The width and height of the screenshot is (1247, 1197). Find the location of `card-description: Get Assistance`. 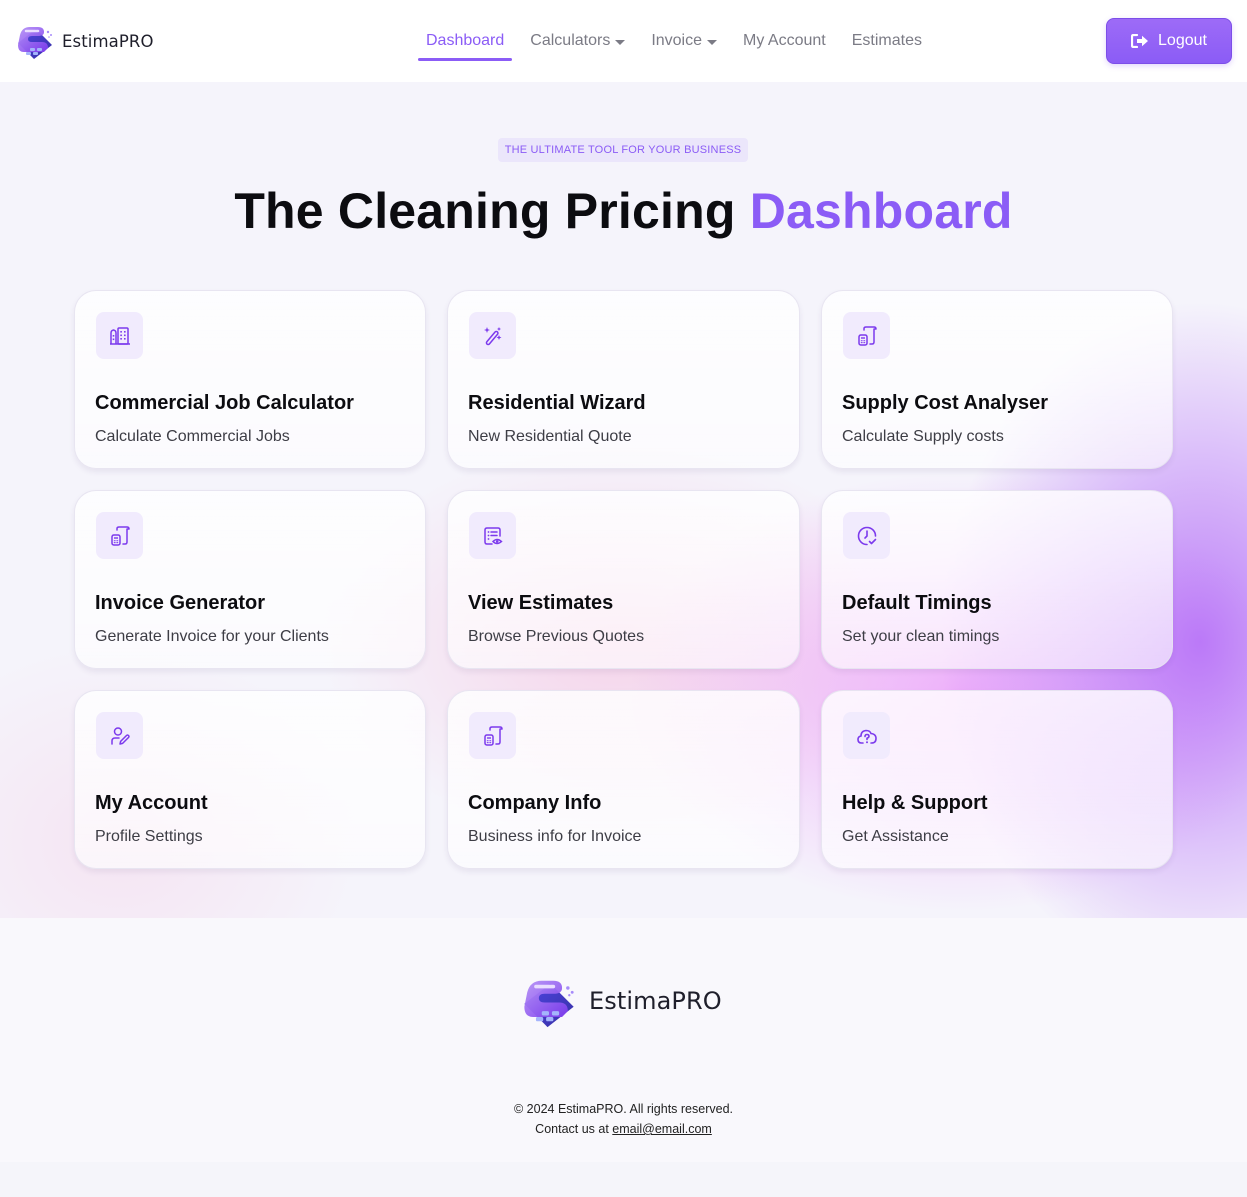

card-description: Get Assistance is located at coordinates (895, 836).